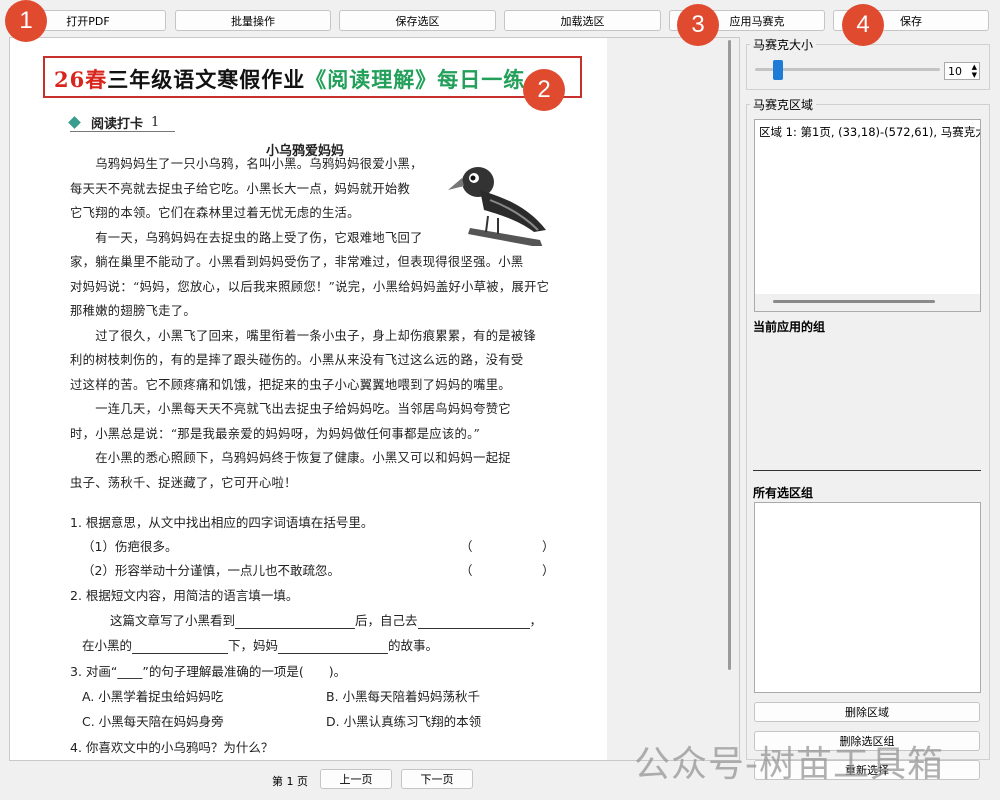  Describe the element at coordinates (26, 21) in the screenshot. I see `step-badge-1: 1` at that location.